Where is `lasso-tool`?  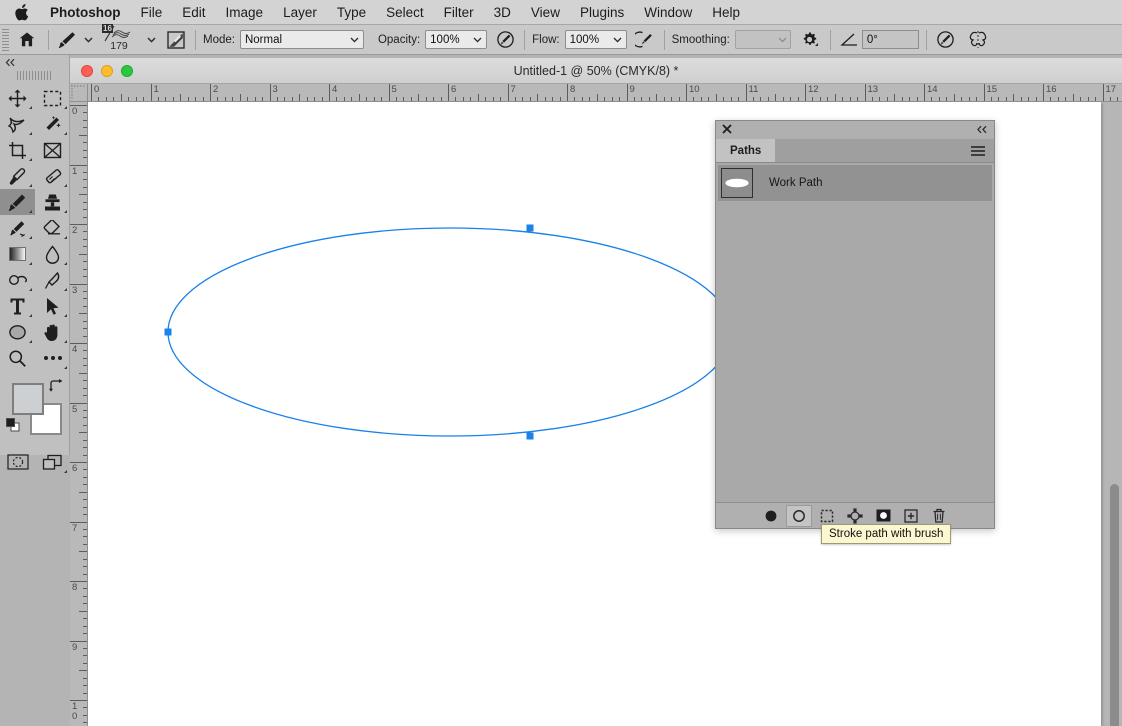 lasso-tool is located at coordinates (17, 124).